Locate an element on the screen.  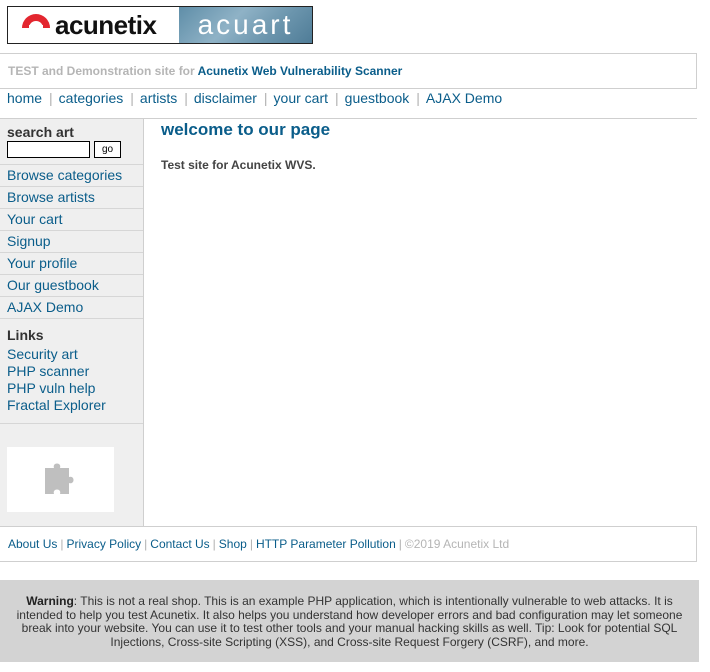
links-item: PHP scanner is located at coordinates (56, 371).